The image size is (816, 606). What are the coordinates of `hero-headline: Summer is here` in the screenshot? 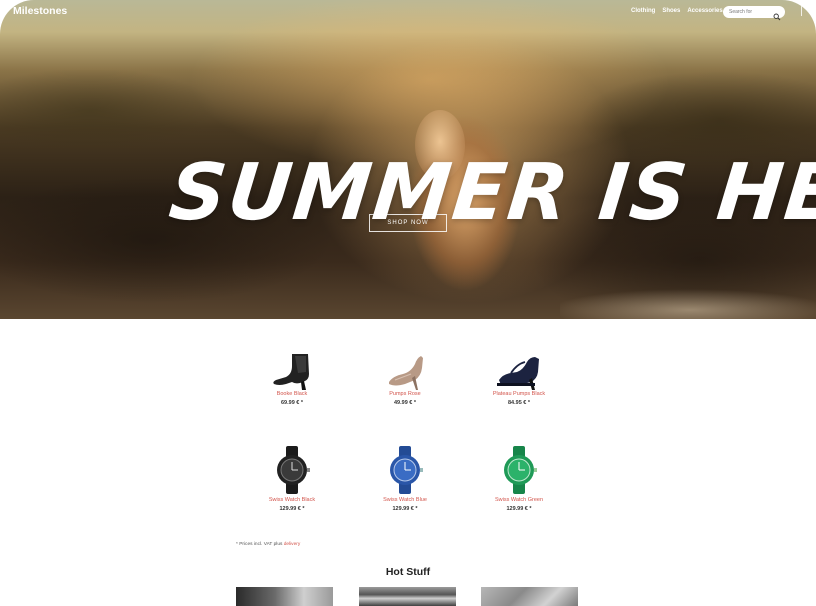 It's located at (490, 193).